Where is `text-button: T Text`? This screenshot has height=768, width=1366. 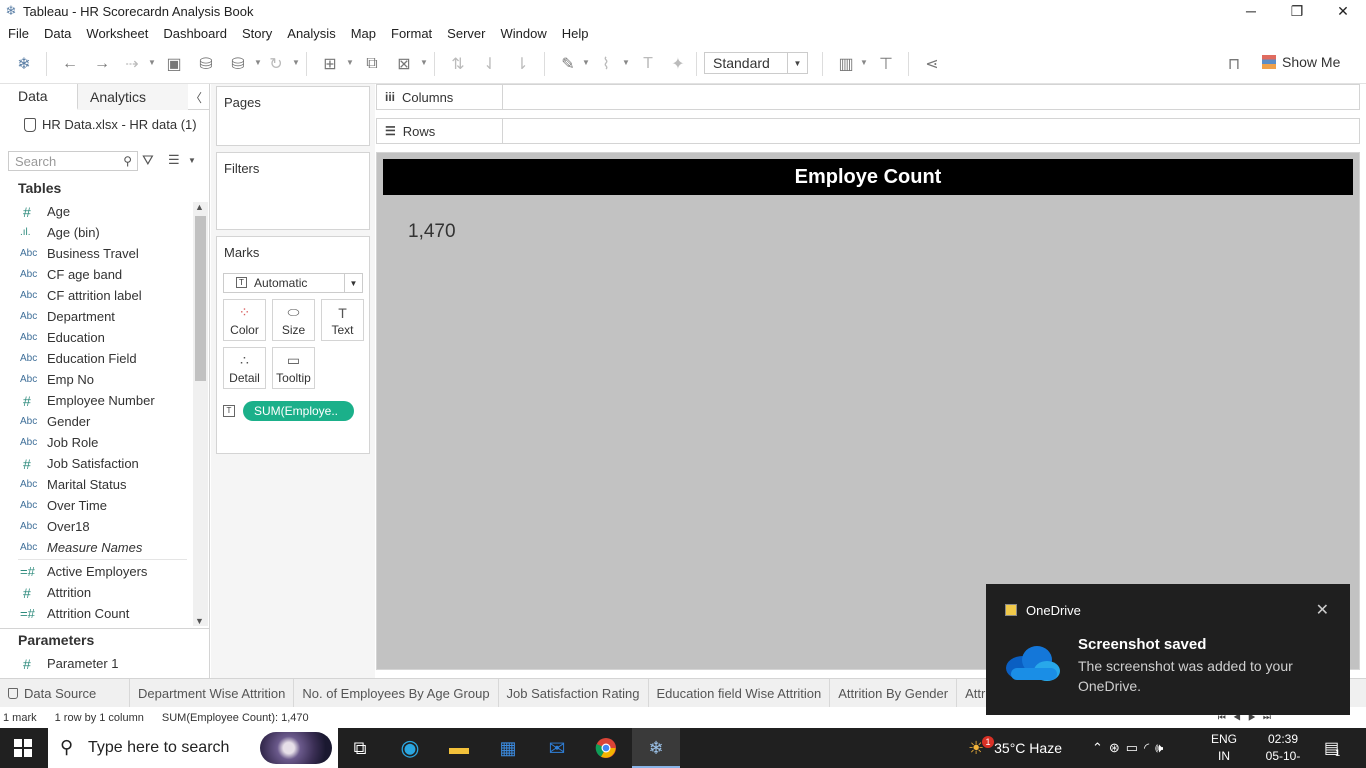 text-button: T Text is located at coordinates (342, 320).